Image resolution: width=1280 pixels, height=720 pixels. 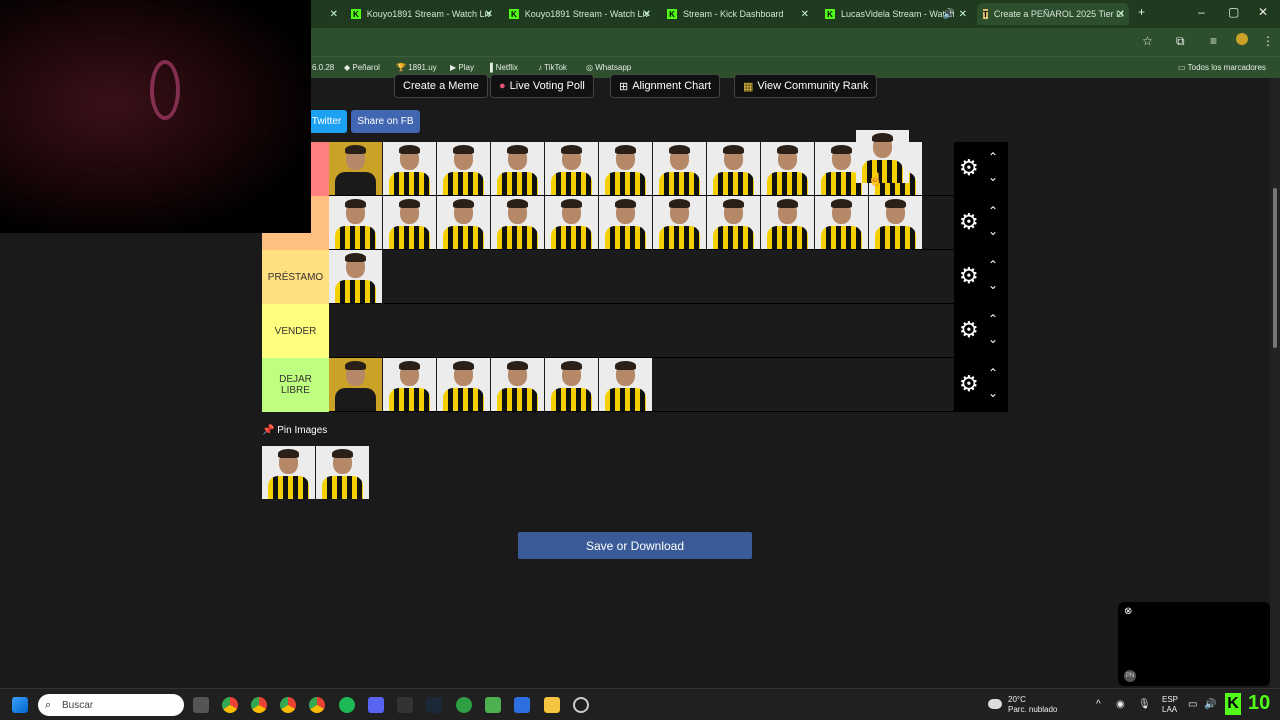 What do you see at coordinates (1233, 12) in the screenshot?
I see `restore-icon: ▢` at bounding box center [1233, 12].